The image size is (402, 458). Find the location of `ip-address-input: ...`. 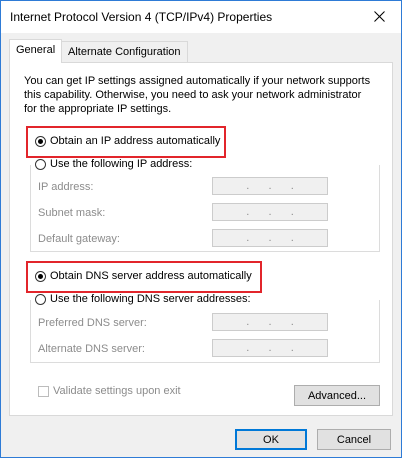

ip-address-input: ... is located at coordinates (270, 186).